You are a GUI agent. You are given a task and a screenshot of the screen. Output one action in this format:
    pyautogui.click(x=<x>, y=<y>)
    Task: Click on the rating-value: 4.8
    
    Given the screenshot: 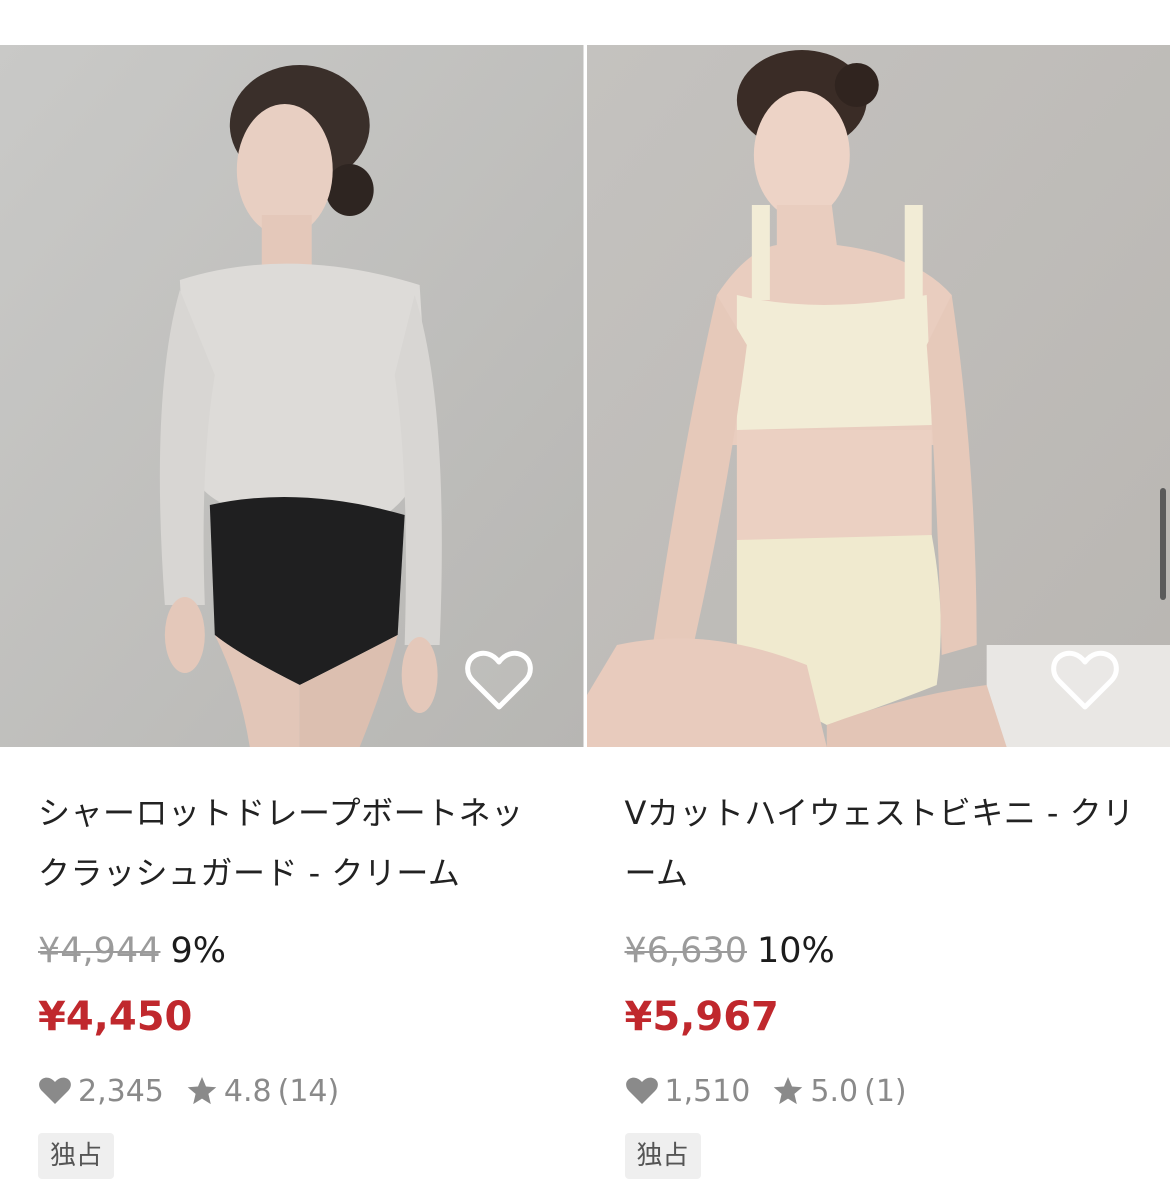 What is the action you would take?
    pyautogui.click(x=248, y=1091)
    